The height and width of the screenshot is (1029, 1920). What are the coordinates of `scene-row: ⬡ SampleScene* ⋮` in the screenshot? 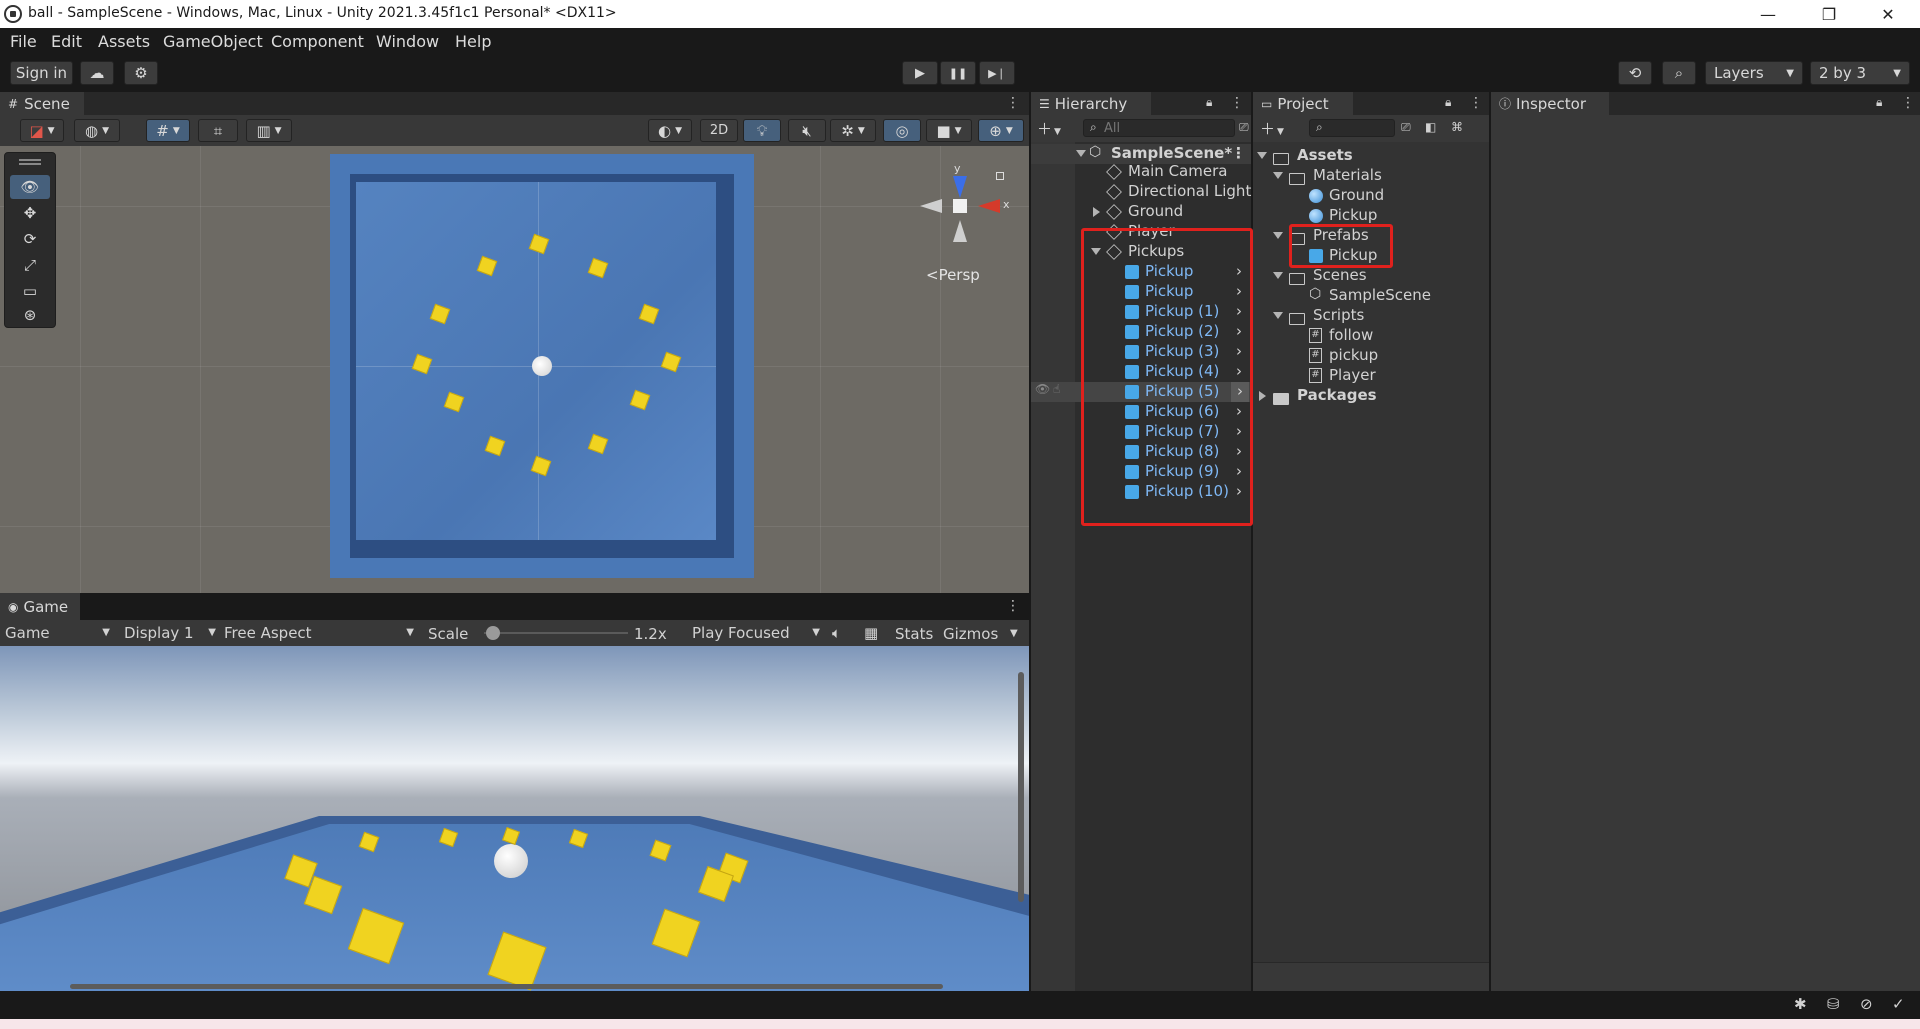 It's located at (1141, 154).